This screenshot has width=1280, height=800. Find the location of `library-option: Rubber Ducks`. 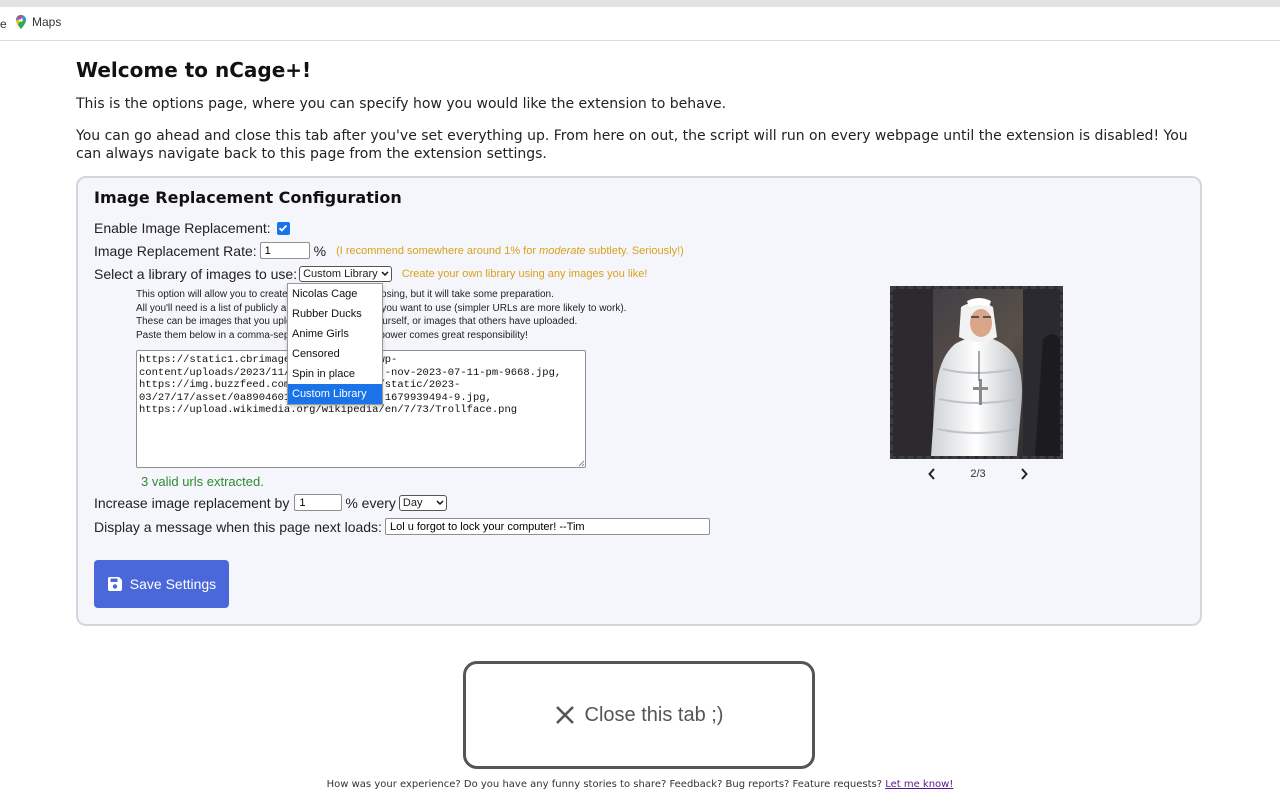

library-option: Rubber Ducks is located at coordinates (335, 314).